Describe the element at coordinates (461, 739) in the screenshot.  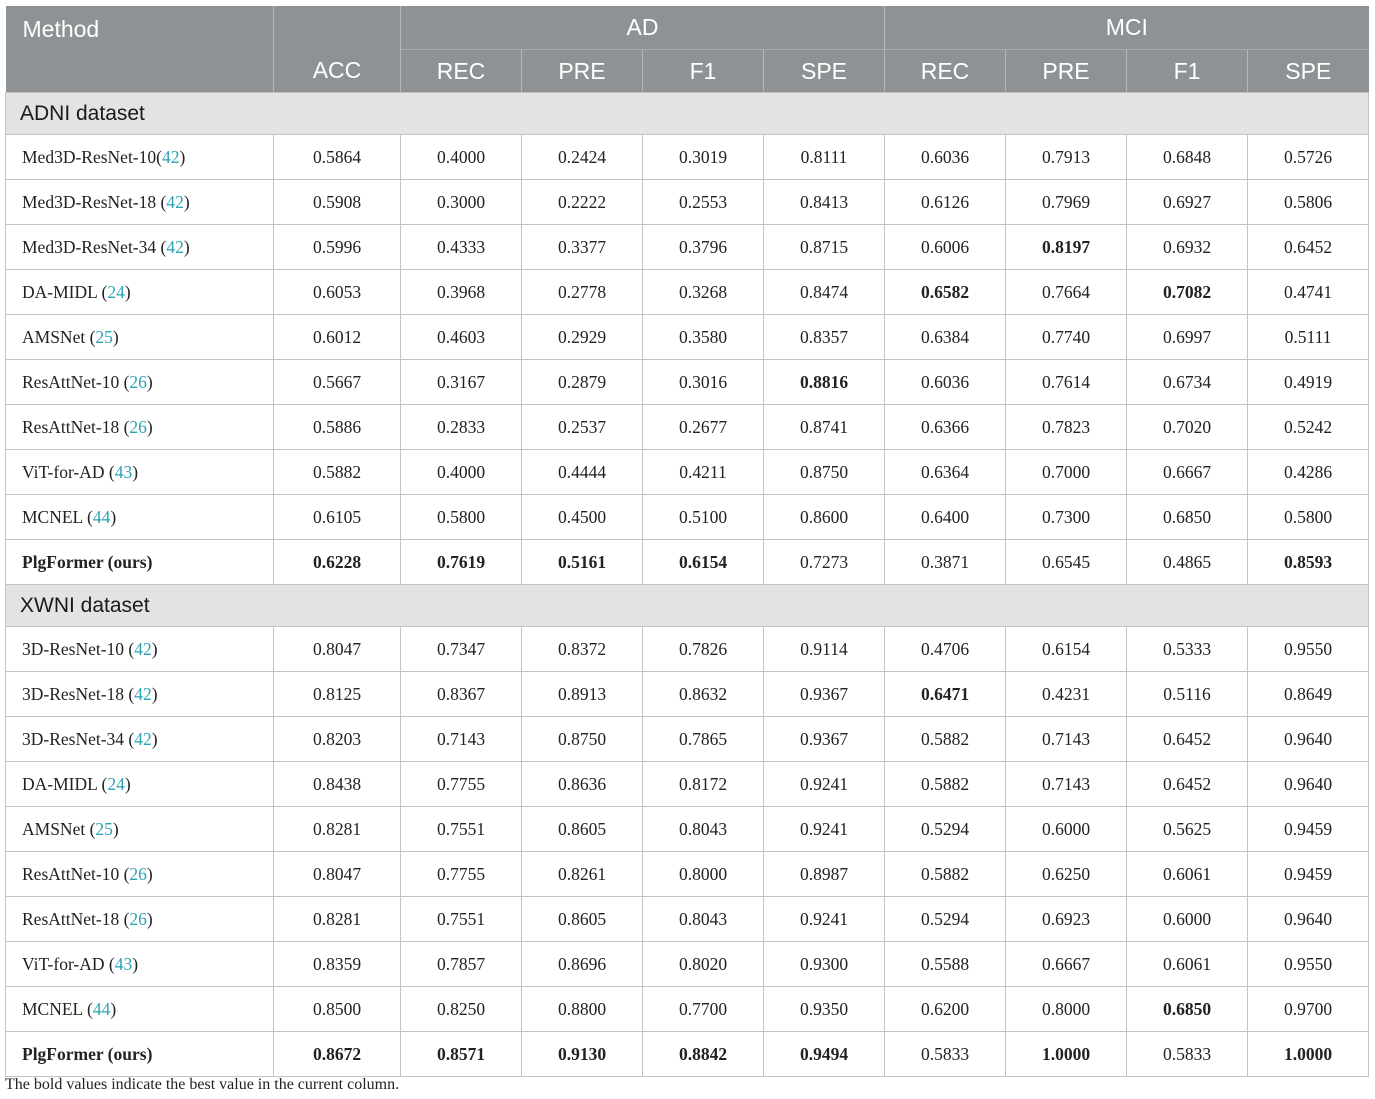
I see `value-cell: 0.7143` at that location.